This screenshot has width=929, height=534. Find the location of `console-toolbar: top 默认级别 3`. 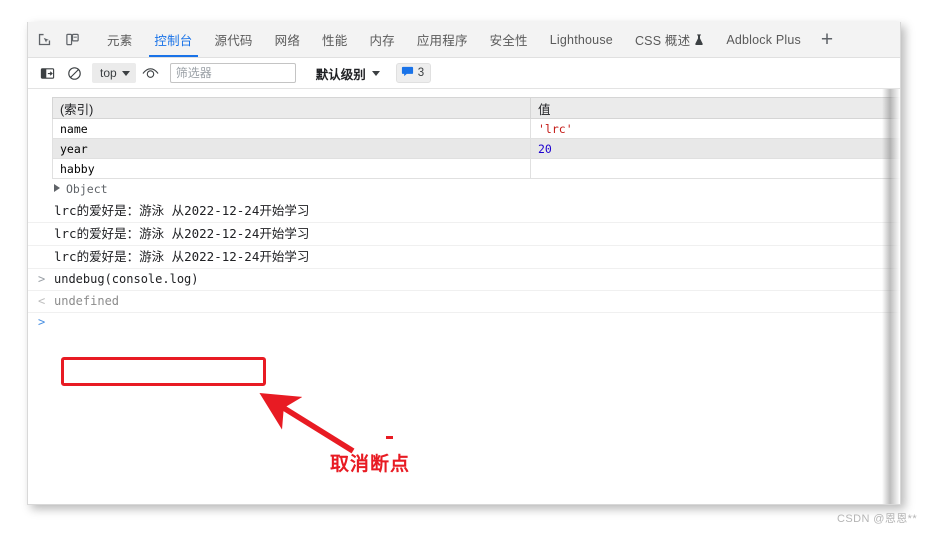

console-toolbar: top 默认级别 3 is located at coordinates (464, 73).